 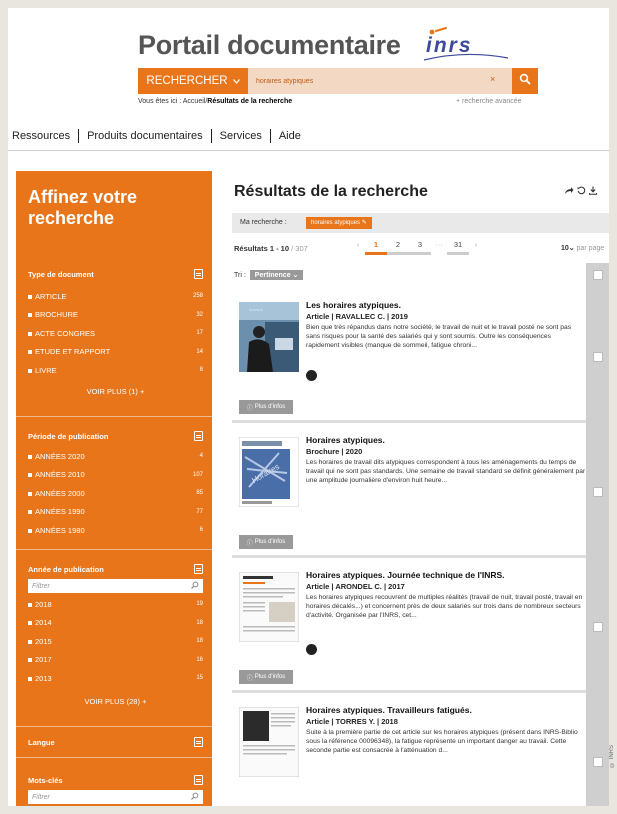 I want to click on facet-row: 2014 18, so click(x=115, y=623).